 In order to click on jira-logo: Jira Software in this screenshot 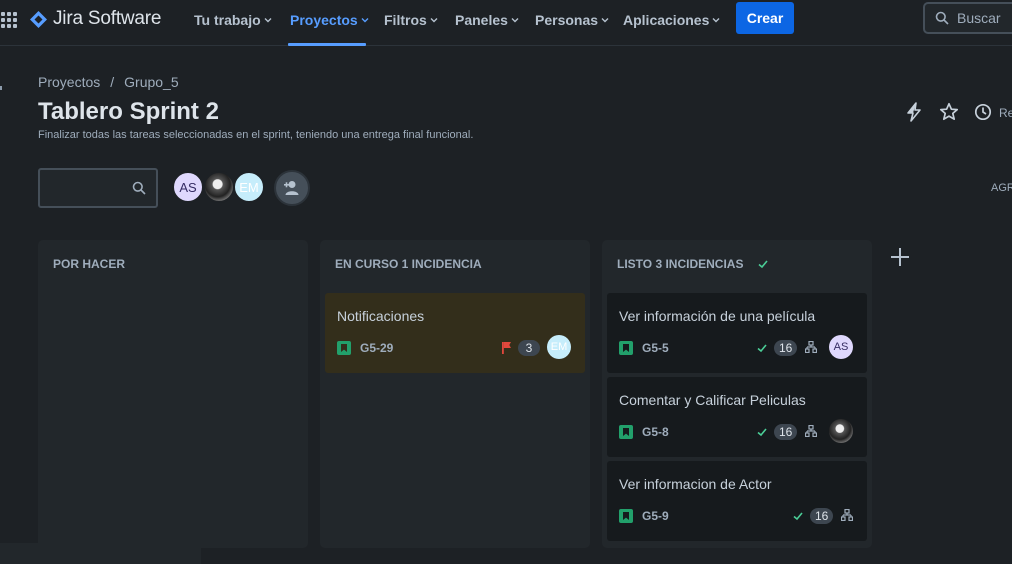, I will do `click(95, 19)`.